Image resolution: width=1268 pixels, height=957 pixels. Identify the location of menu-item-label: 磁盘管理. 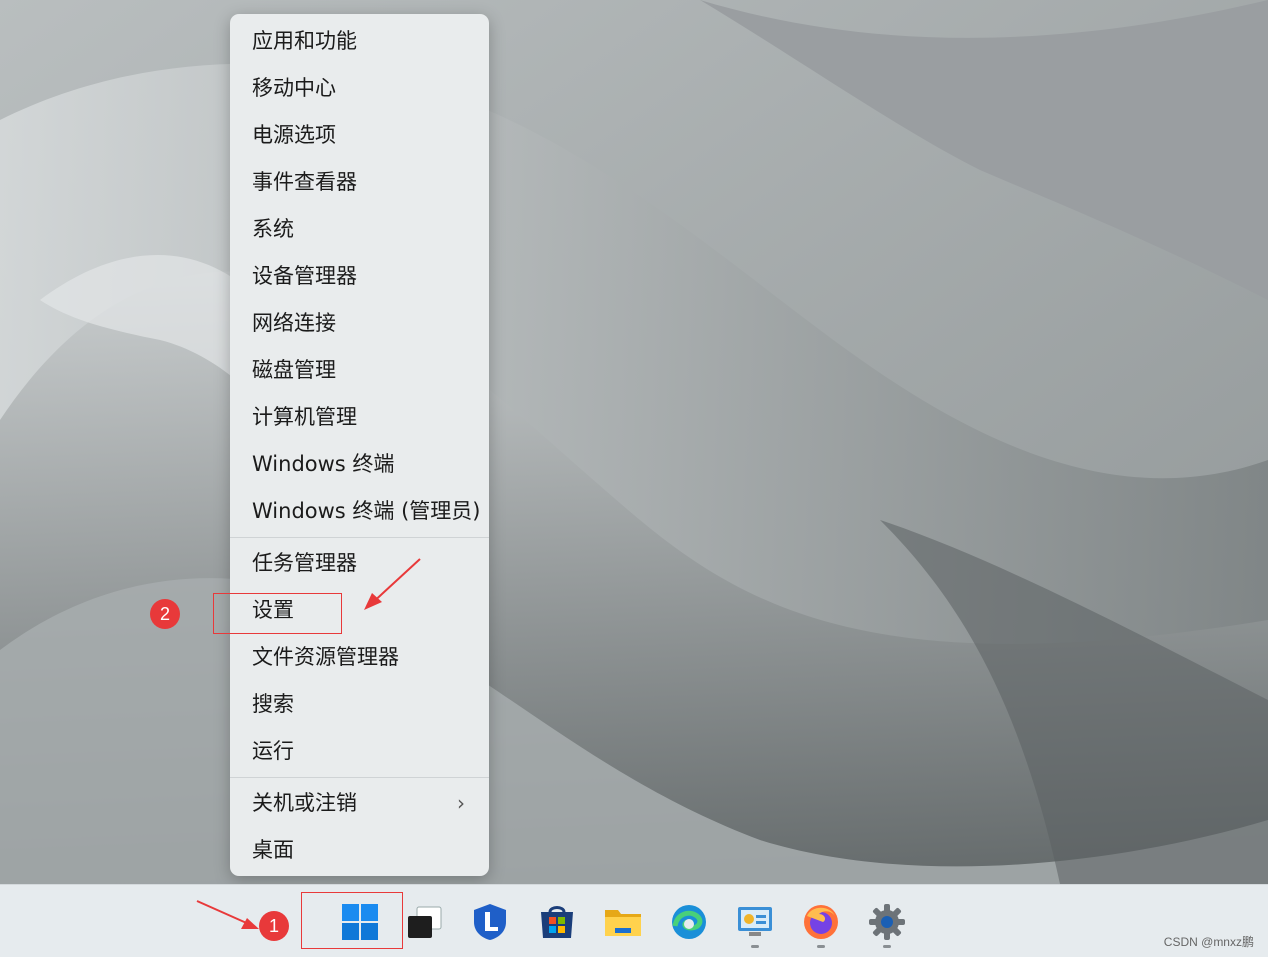
(294, 370).